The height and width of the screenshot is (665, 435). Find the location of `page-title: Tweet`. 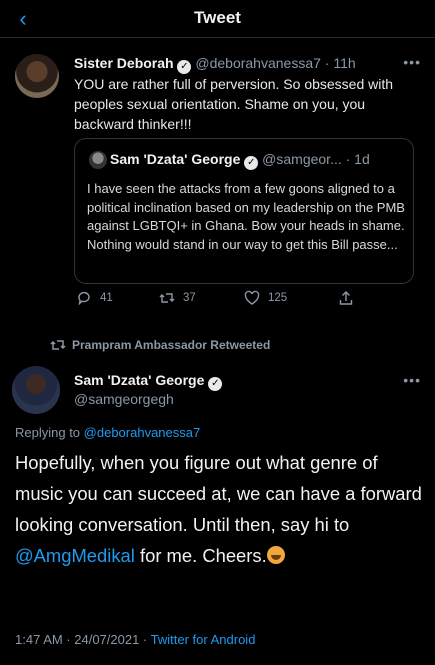

page-title: Tweet is located at coordinates (217, 17).